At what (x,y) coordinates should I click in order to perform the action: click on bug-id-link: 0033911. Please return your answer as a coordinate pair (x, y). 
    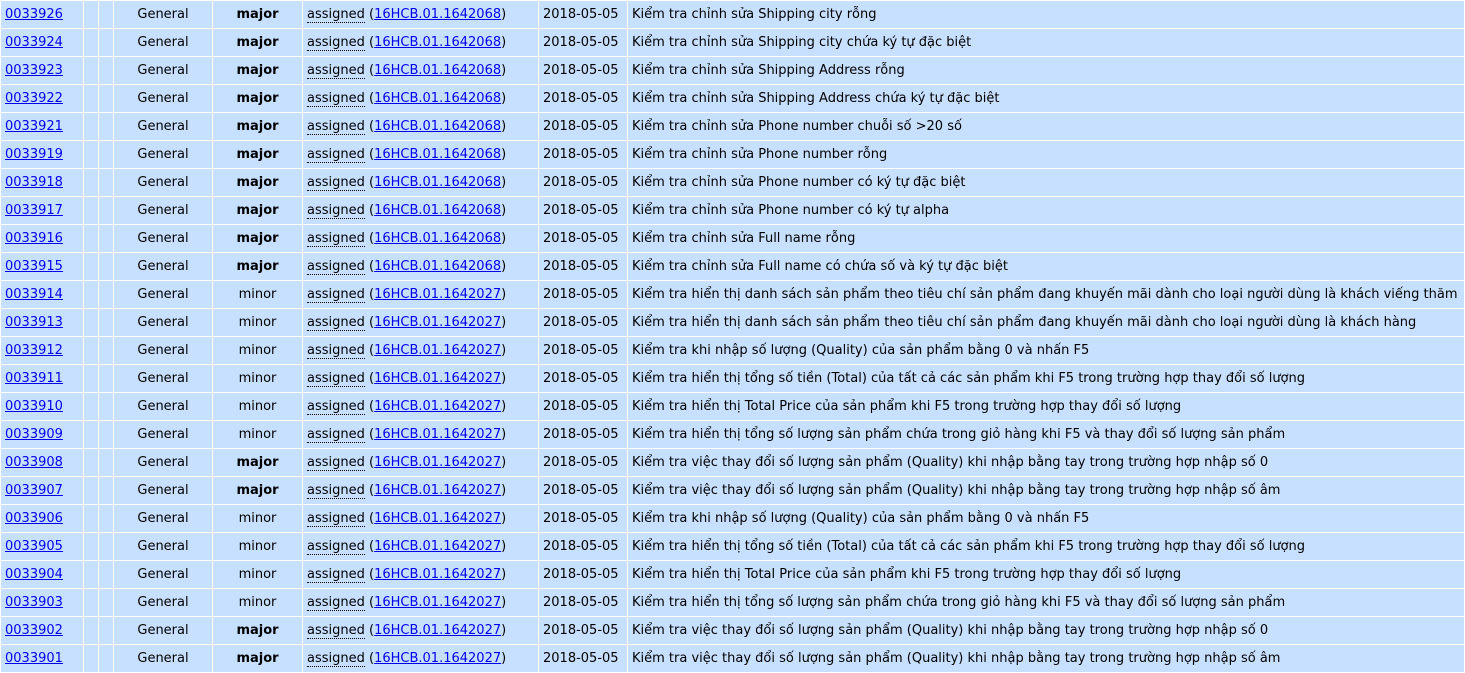
    Looking at the image, I should click on (34, 378).